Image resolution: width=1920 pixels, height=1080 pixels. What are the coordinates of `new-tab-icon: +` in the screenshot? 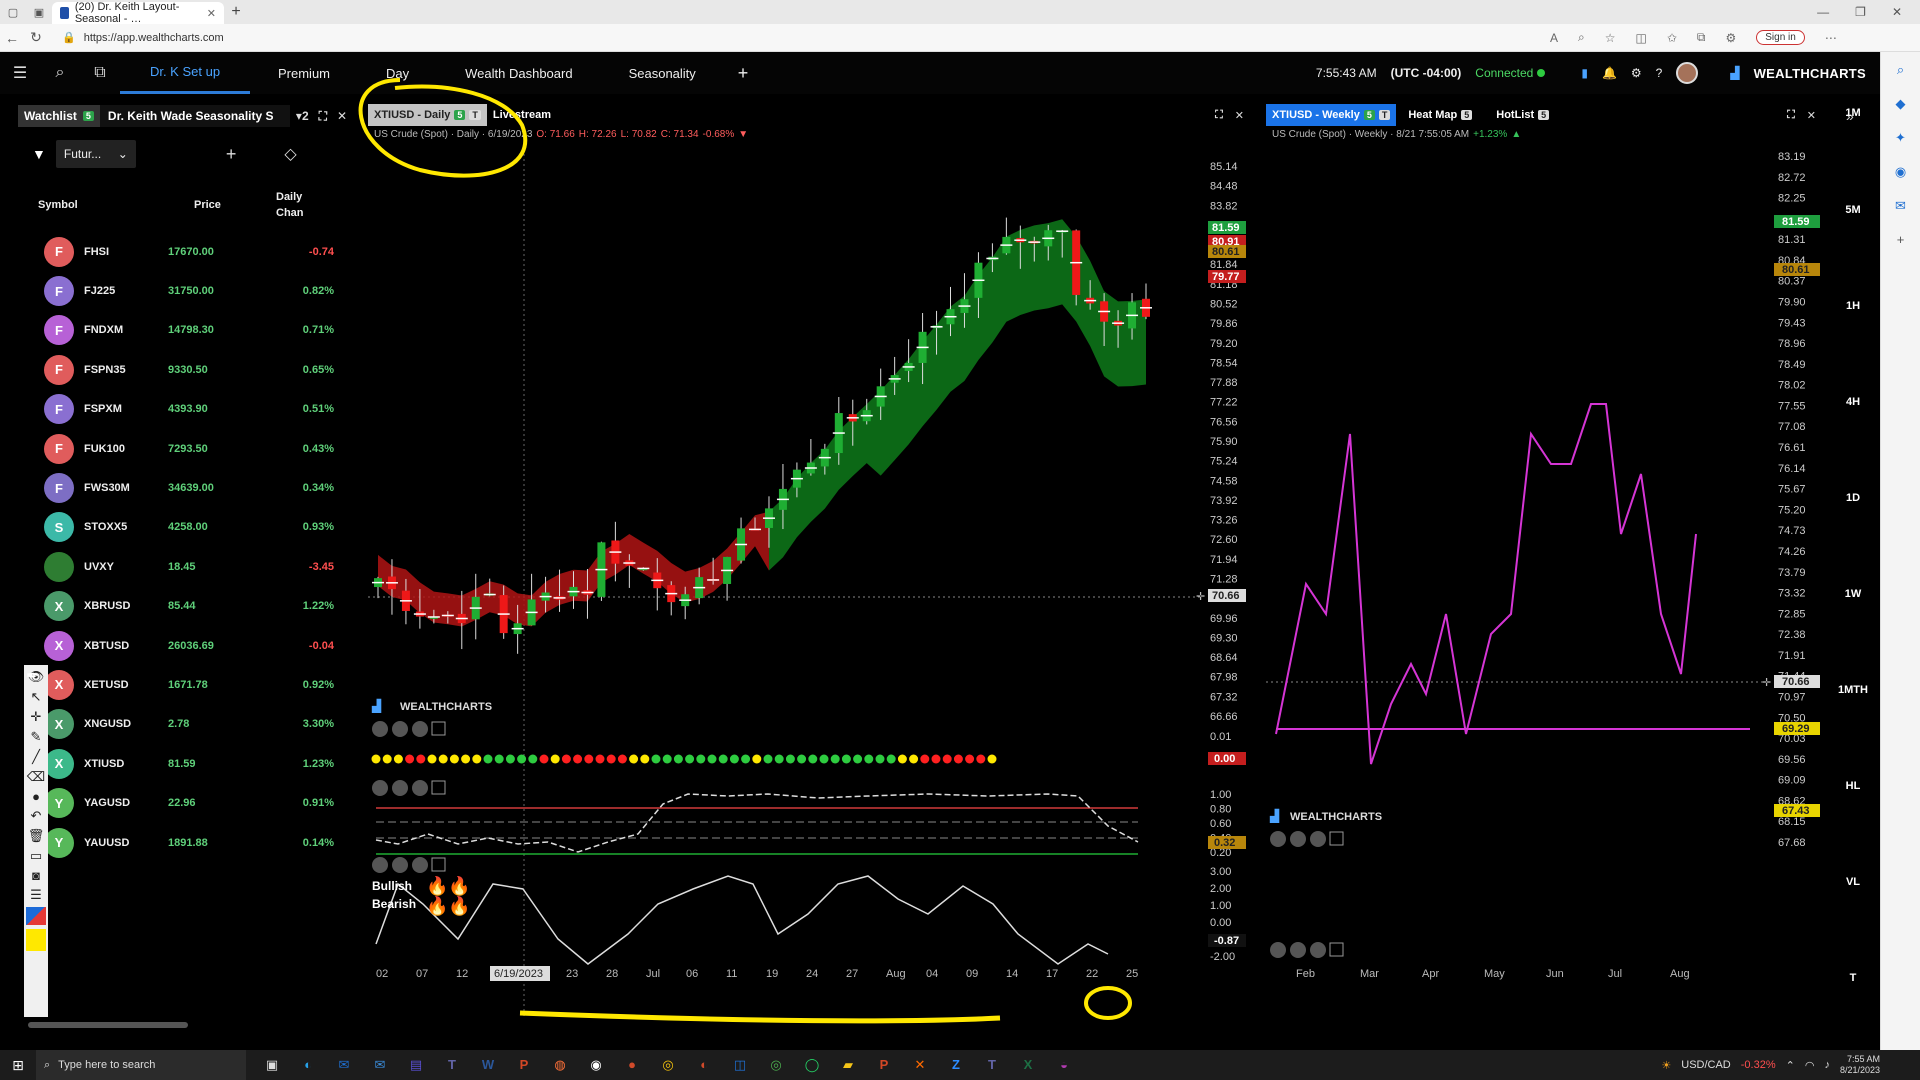 It's located at (236, 12).